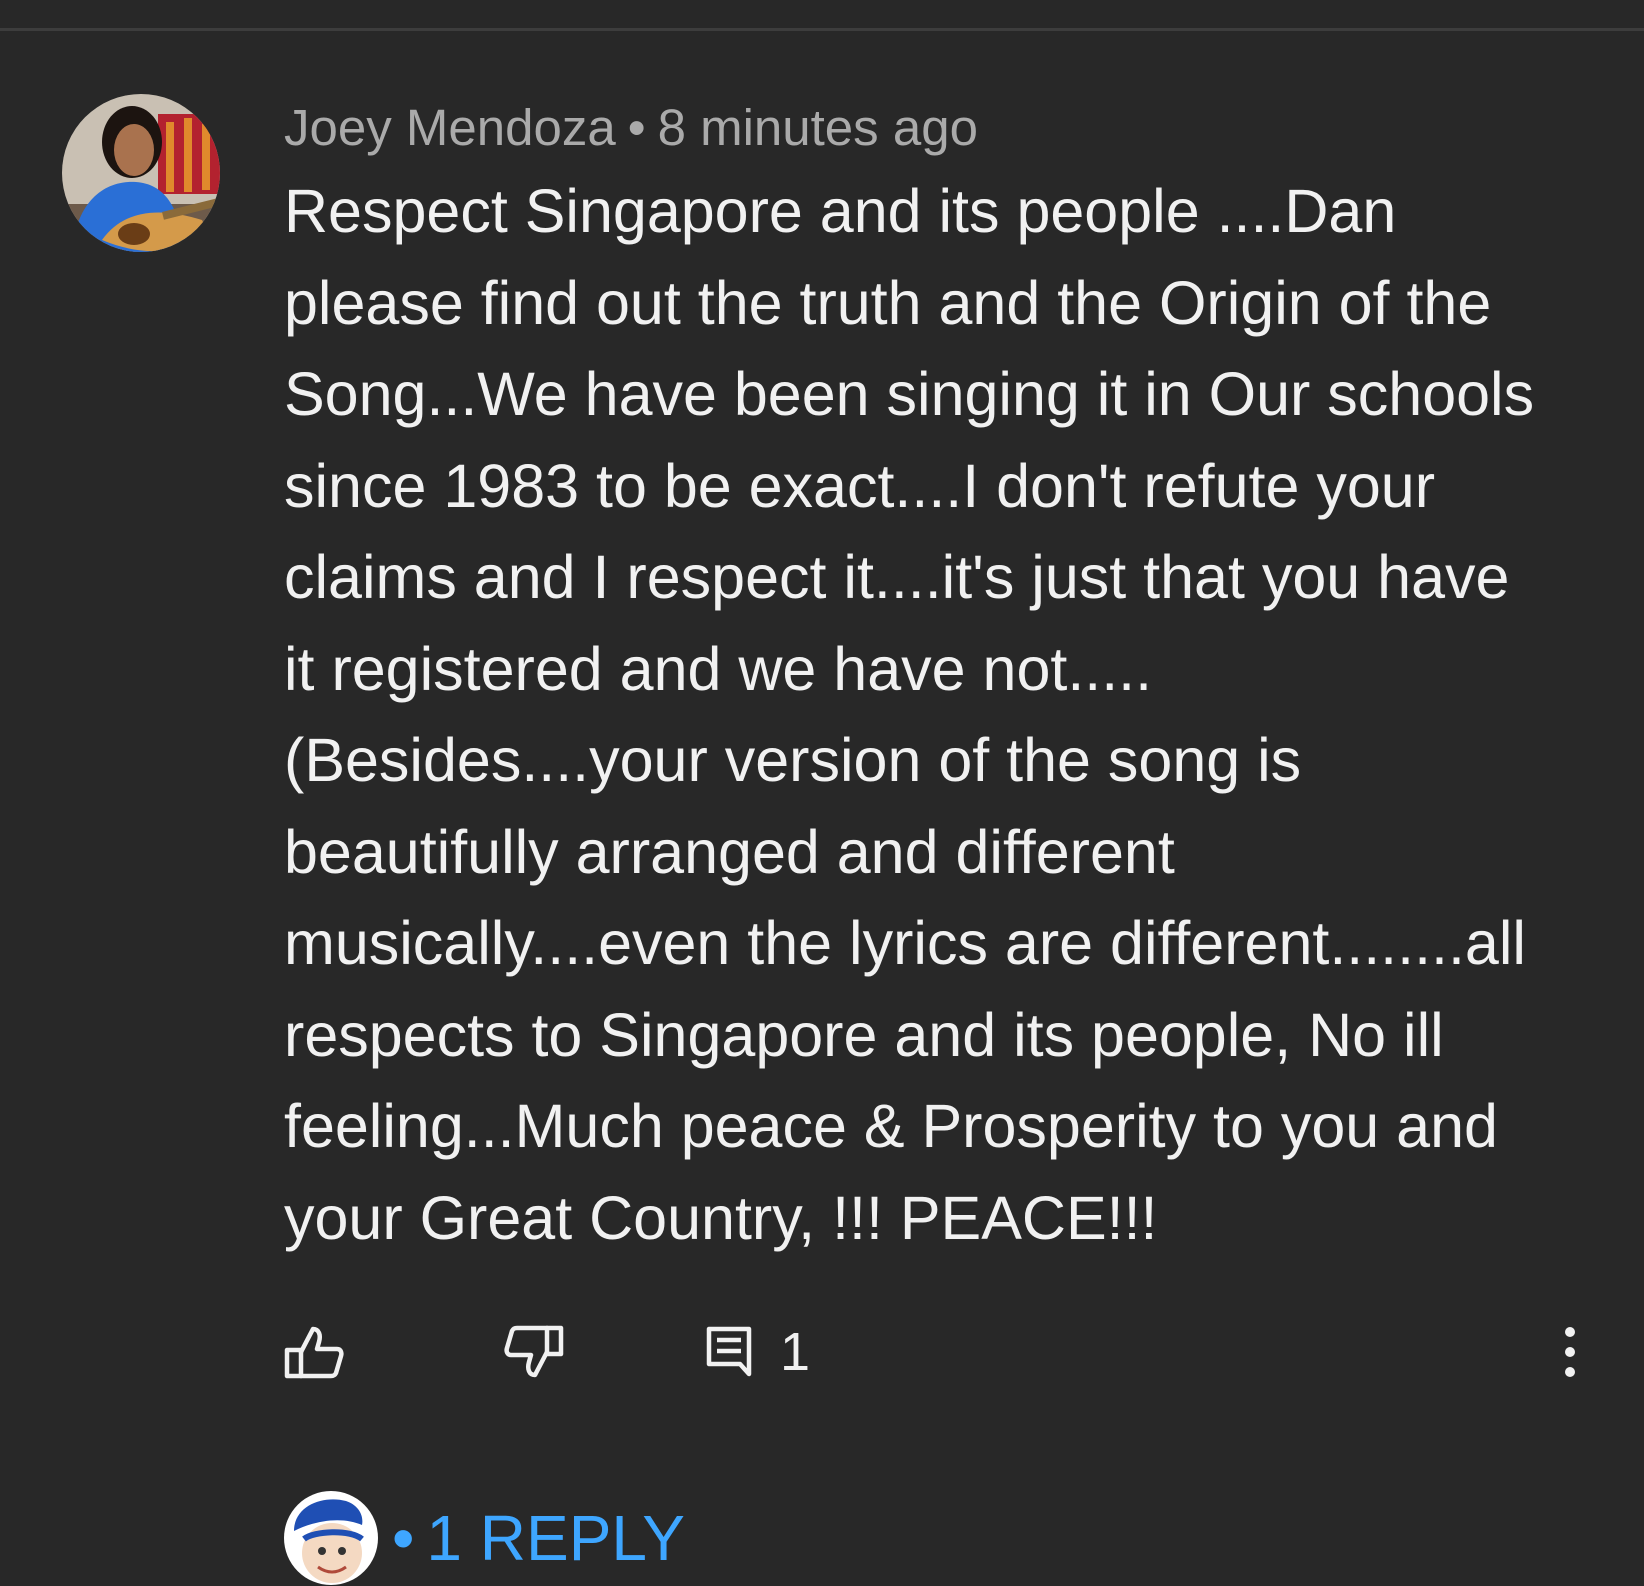  I want to click on author-avatar, so click(141, 173).